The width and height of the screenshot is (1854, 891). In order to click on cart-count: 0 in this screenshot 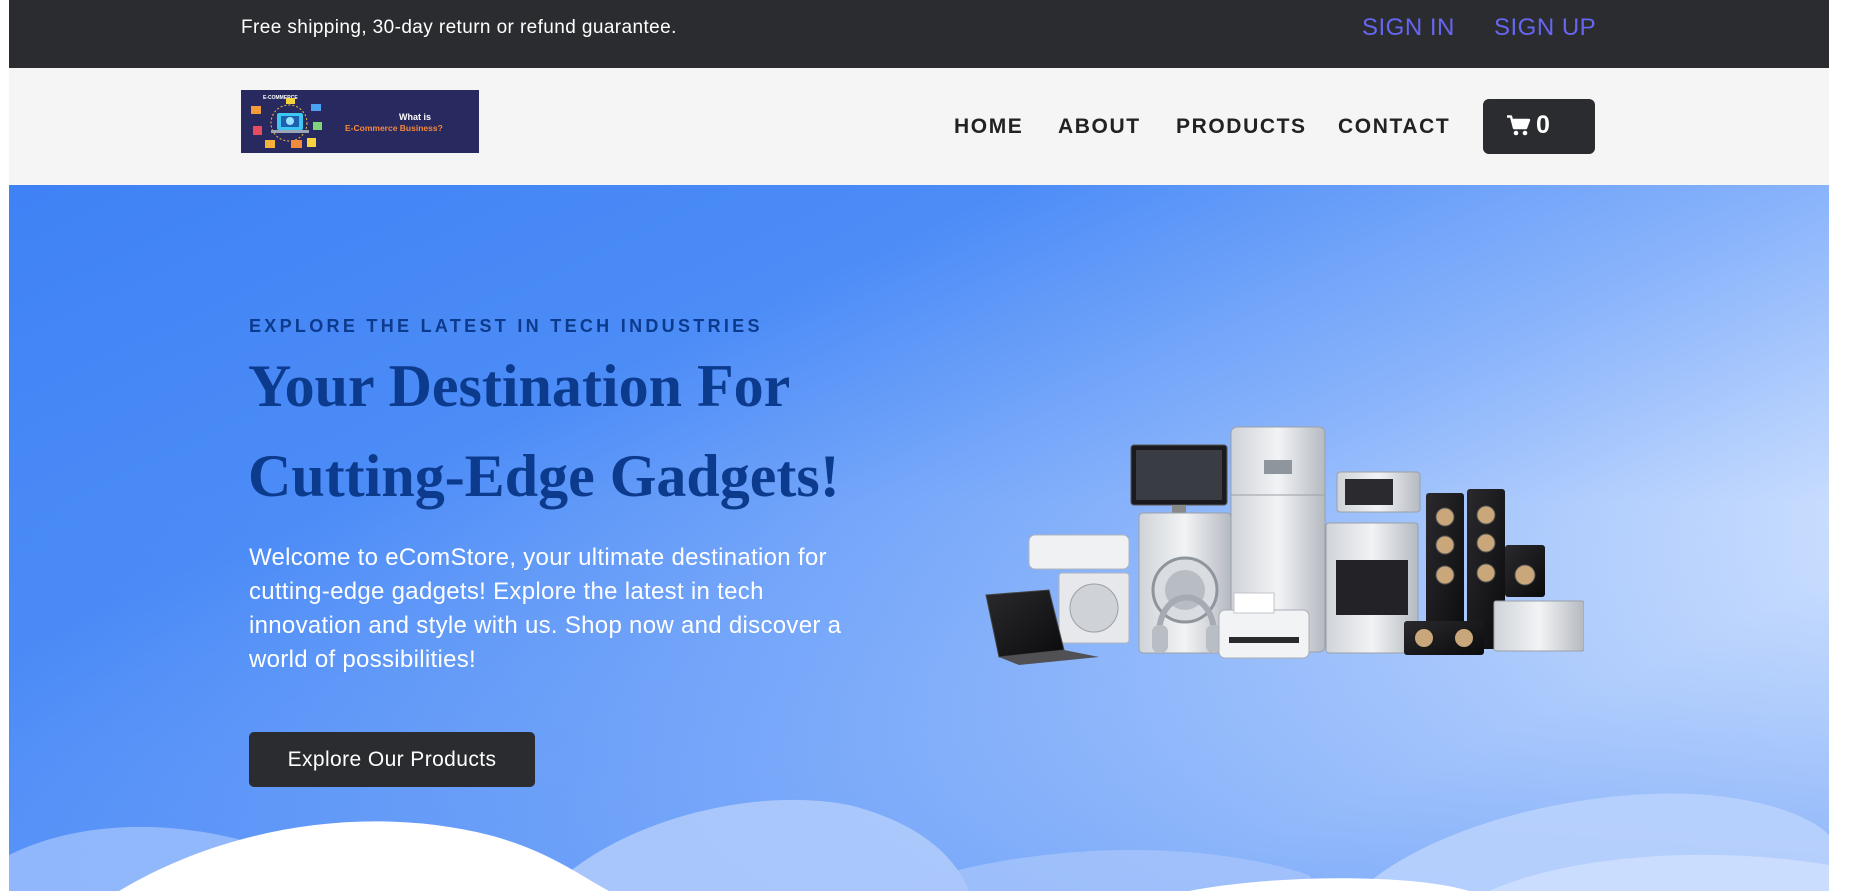, I will do `click(1543, 125)`.